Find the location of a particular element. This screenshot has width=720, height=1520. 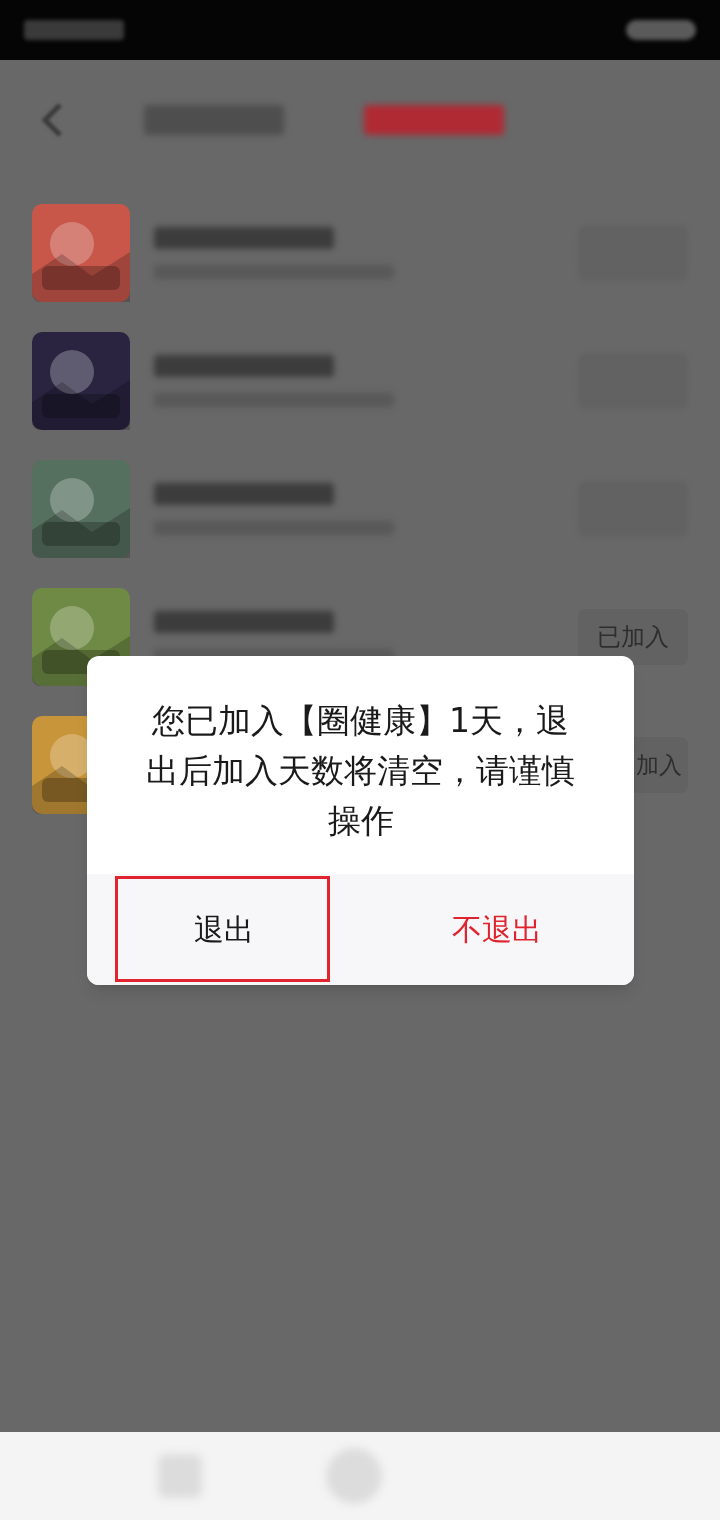

battery-icon is located at coordinates (661, 30).